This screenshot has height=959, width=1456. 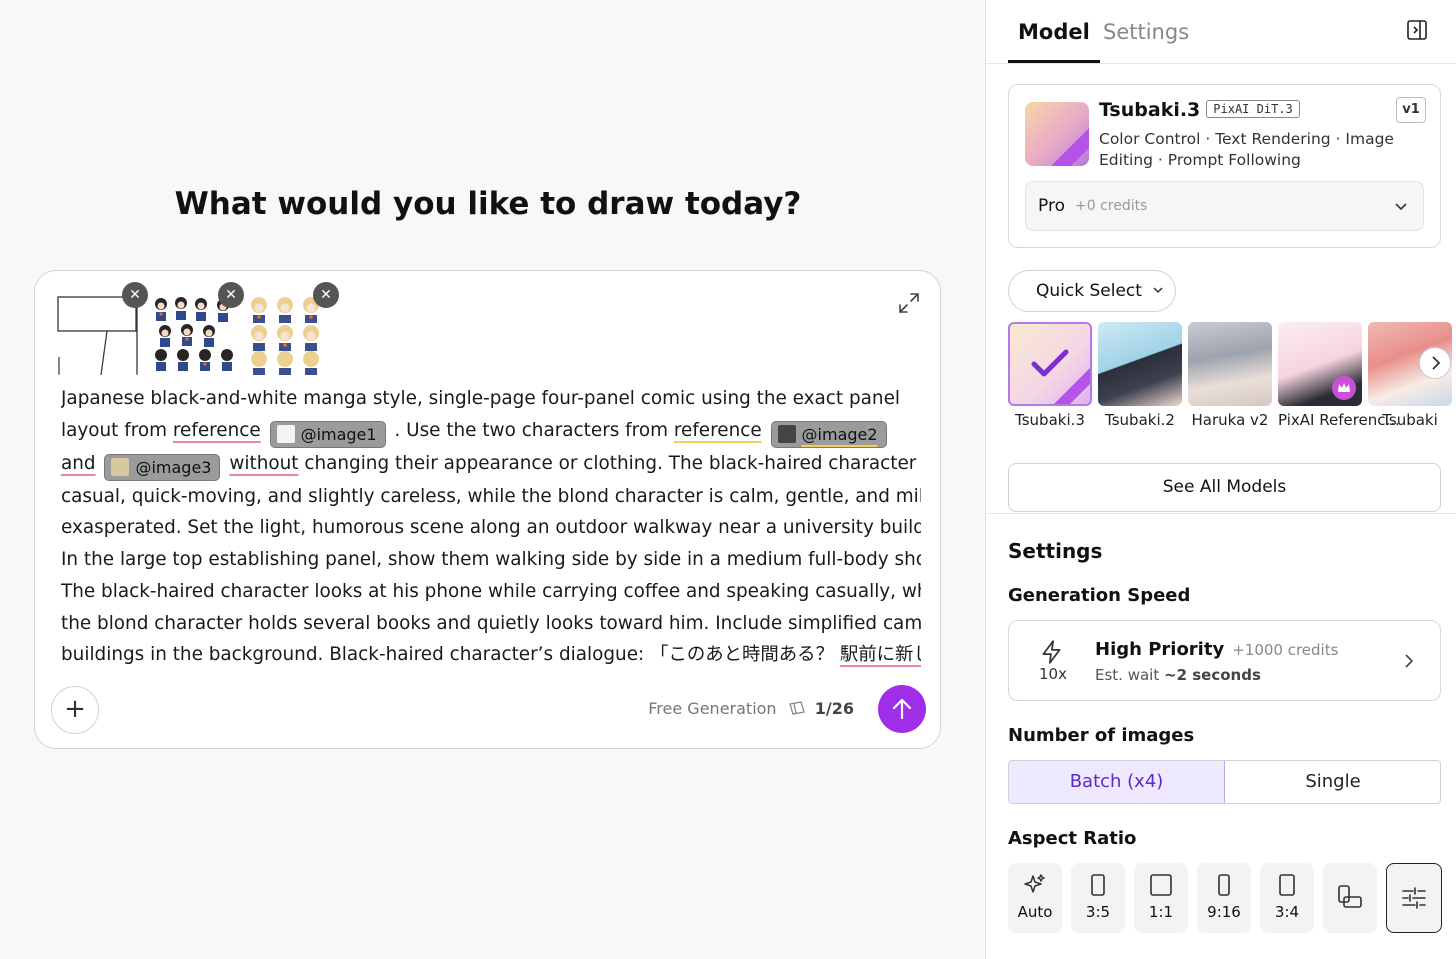 I want to click on model-tag: PixAI DiT.3, so click(x=1253, y=109).